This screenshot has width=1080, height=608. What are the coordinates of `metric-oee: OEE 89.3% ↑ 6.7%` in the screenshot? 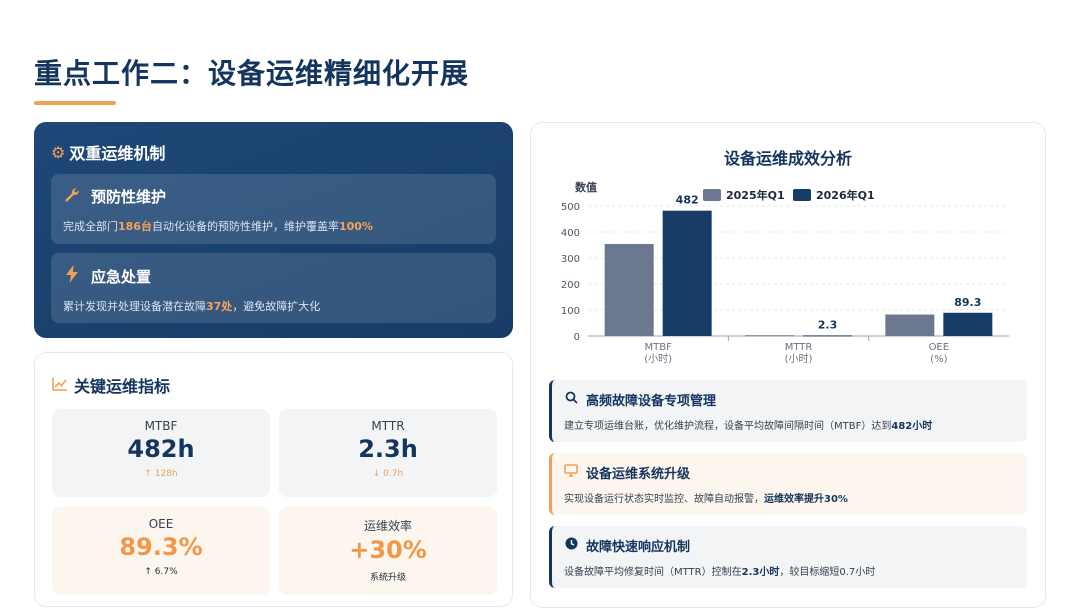 It's located at (161, 551).